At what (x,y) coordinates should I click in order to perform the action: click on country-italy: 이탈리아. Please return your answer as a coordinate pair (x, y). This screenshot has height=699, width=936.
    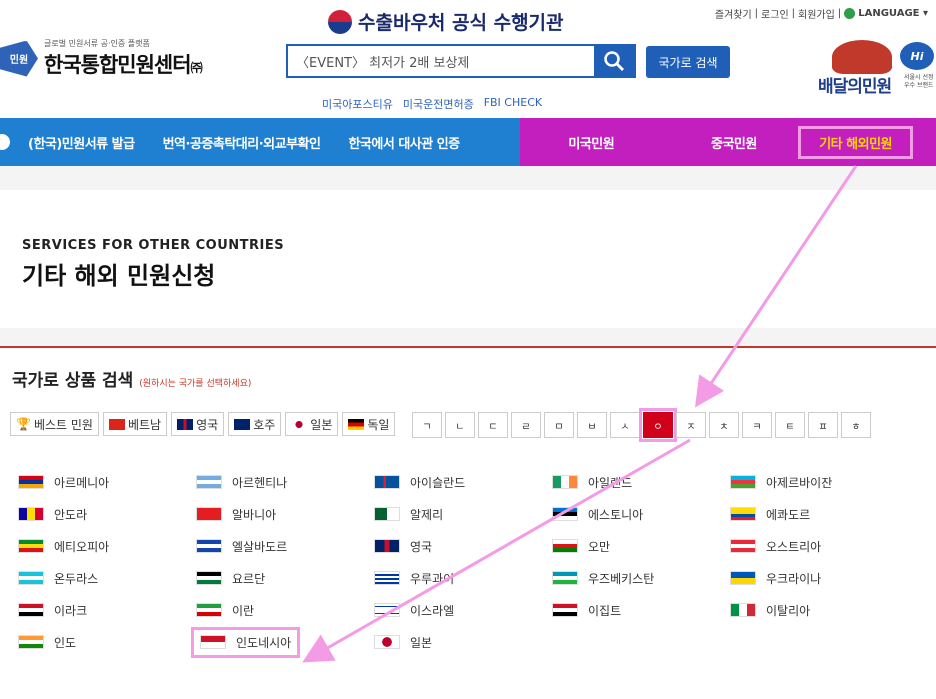
    Looking at the image, I should click on (819, 610).